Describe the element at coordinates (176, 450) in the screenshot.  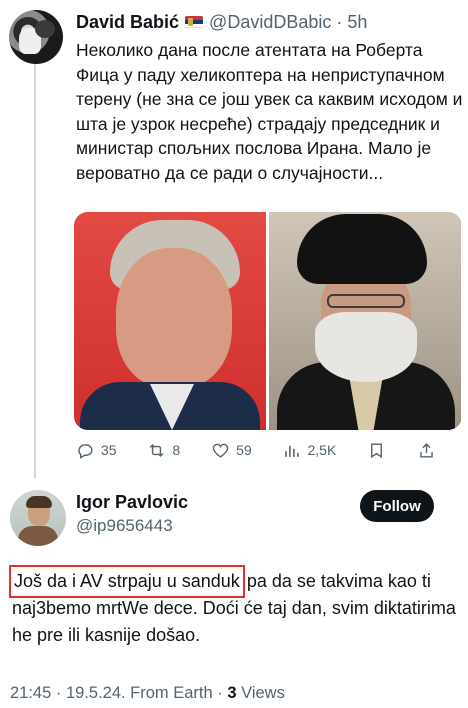
I see `repost-count: 8` at that location.